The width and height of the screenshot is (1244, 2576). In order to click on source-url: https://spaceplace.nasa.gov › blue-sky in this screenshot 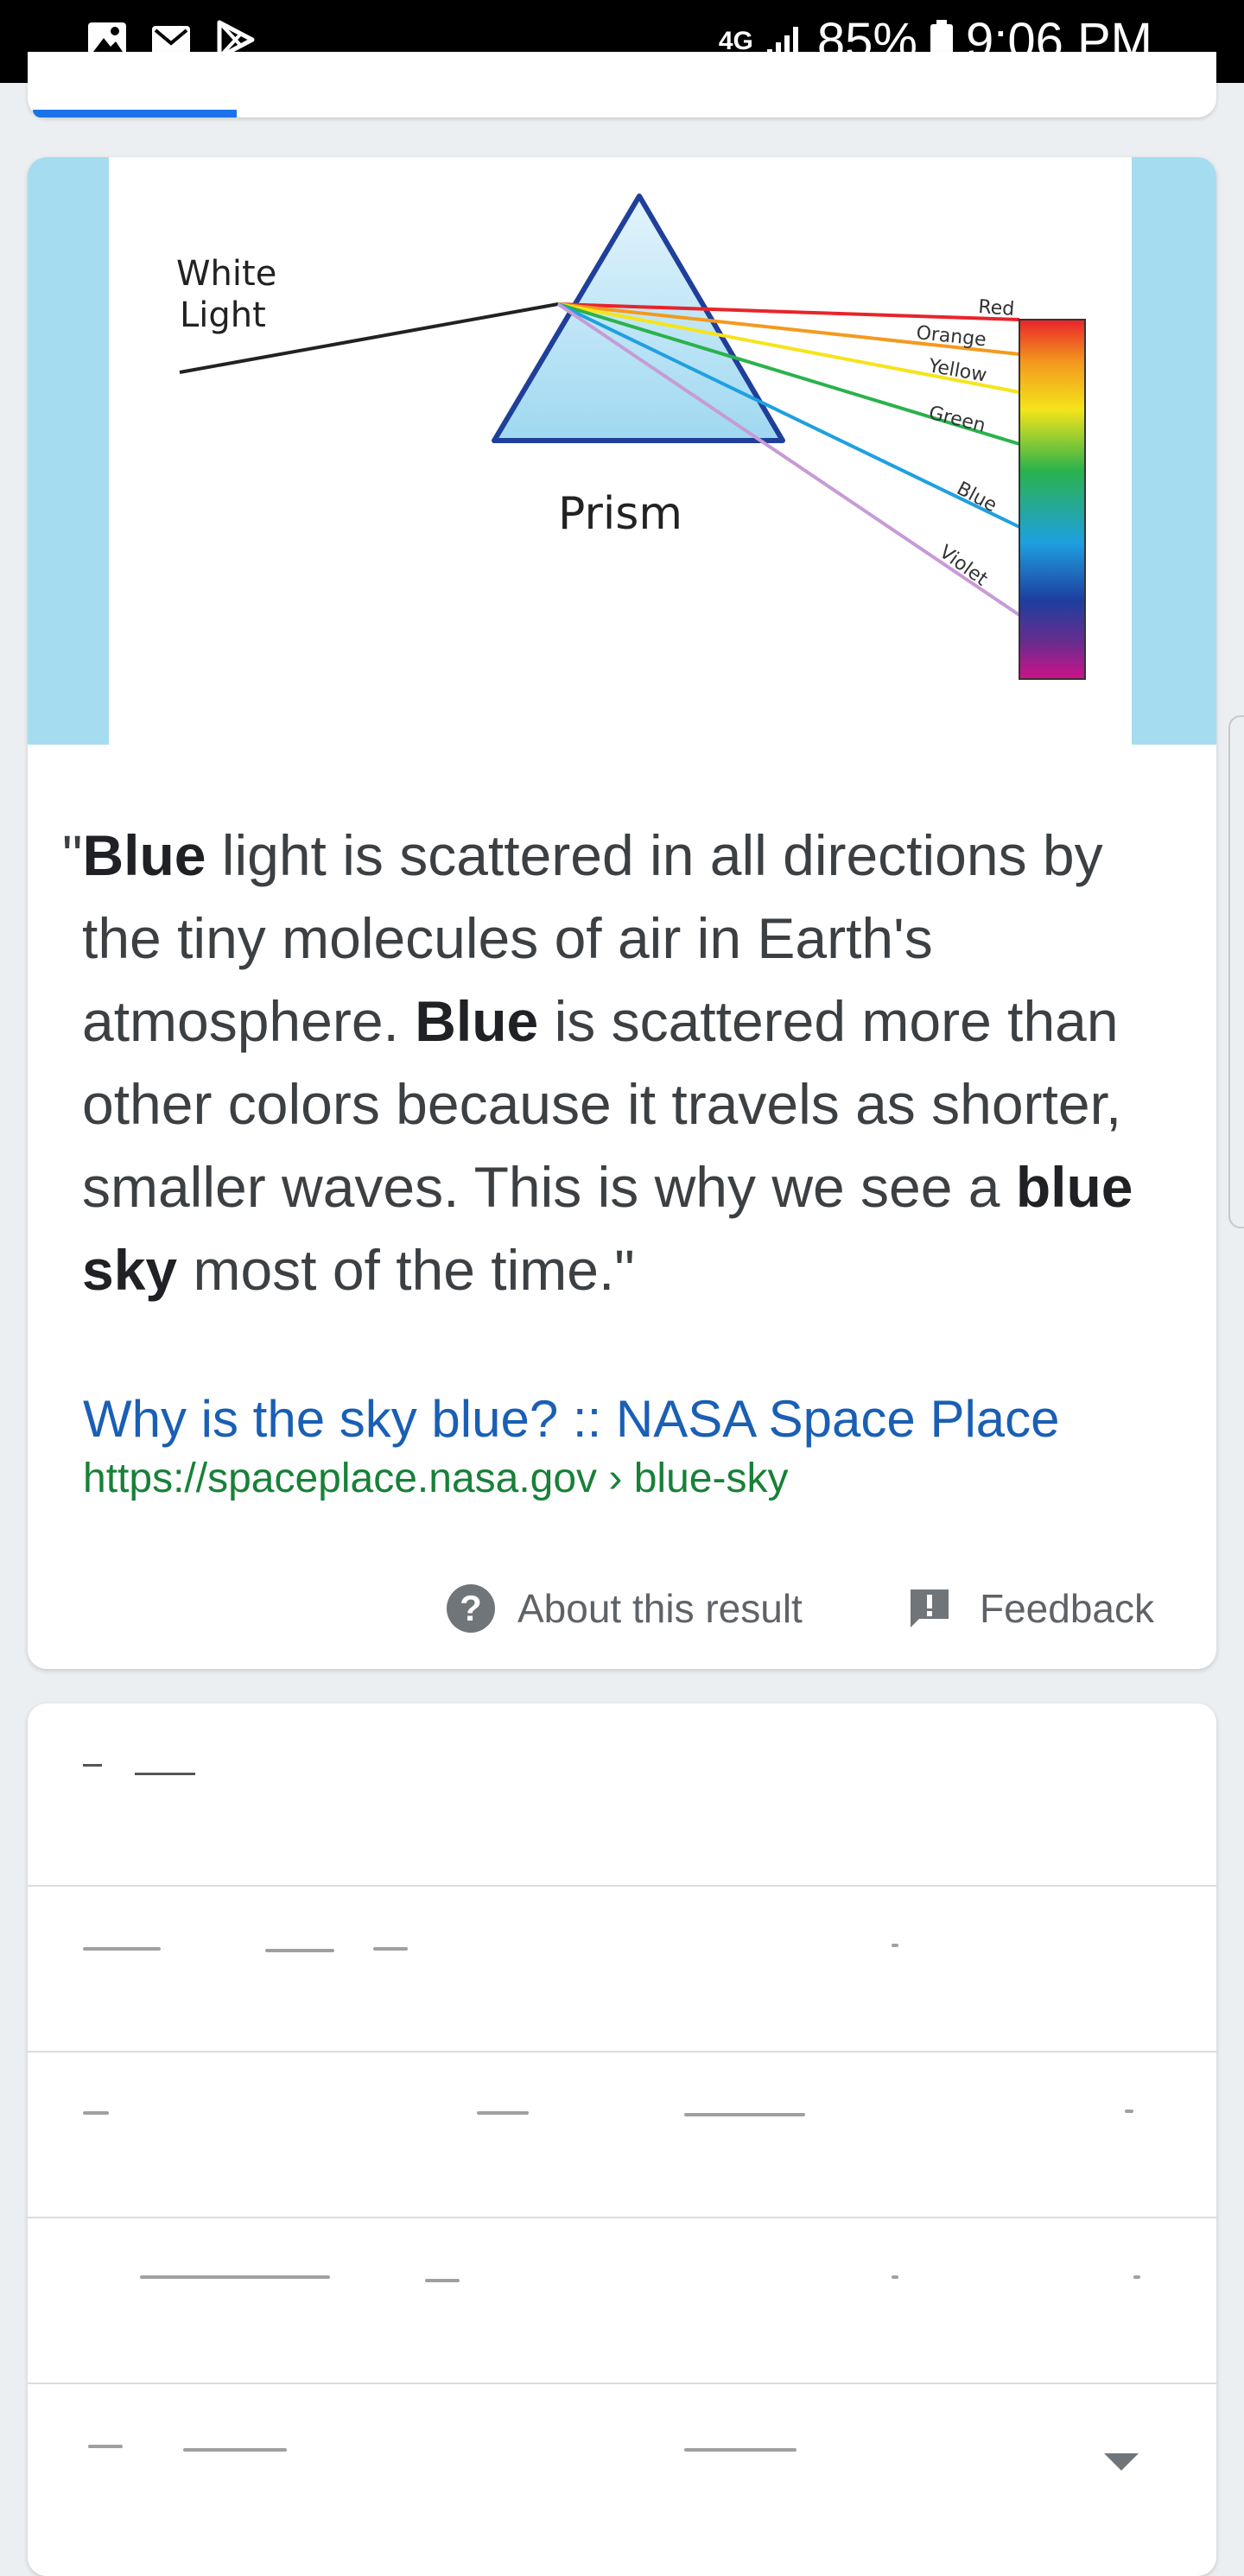, I will do `click(436, 1479)`.